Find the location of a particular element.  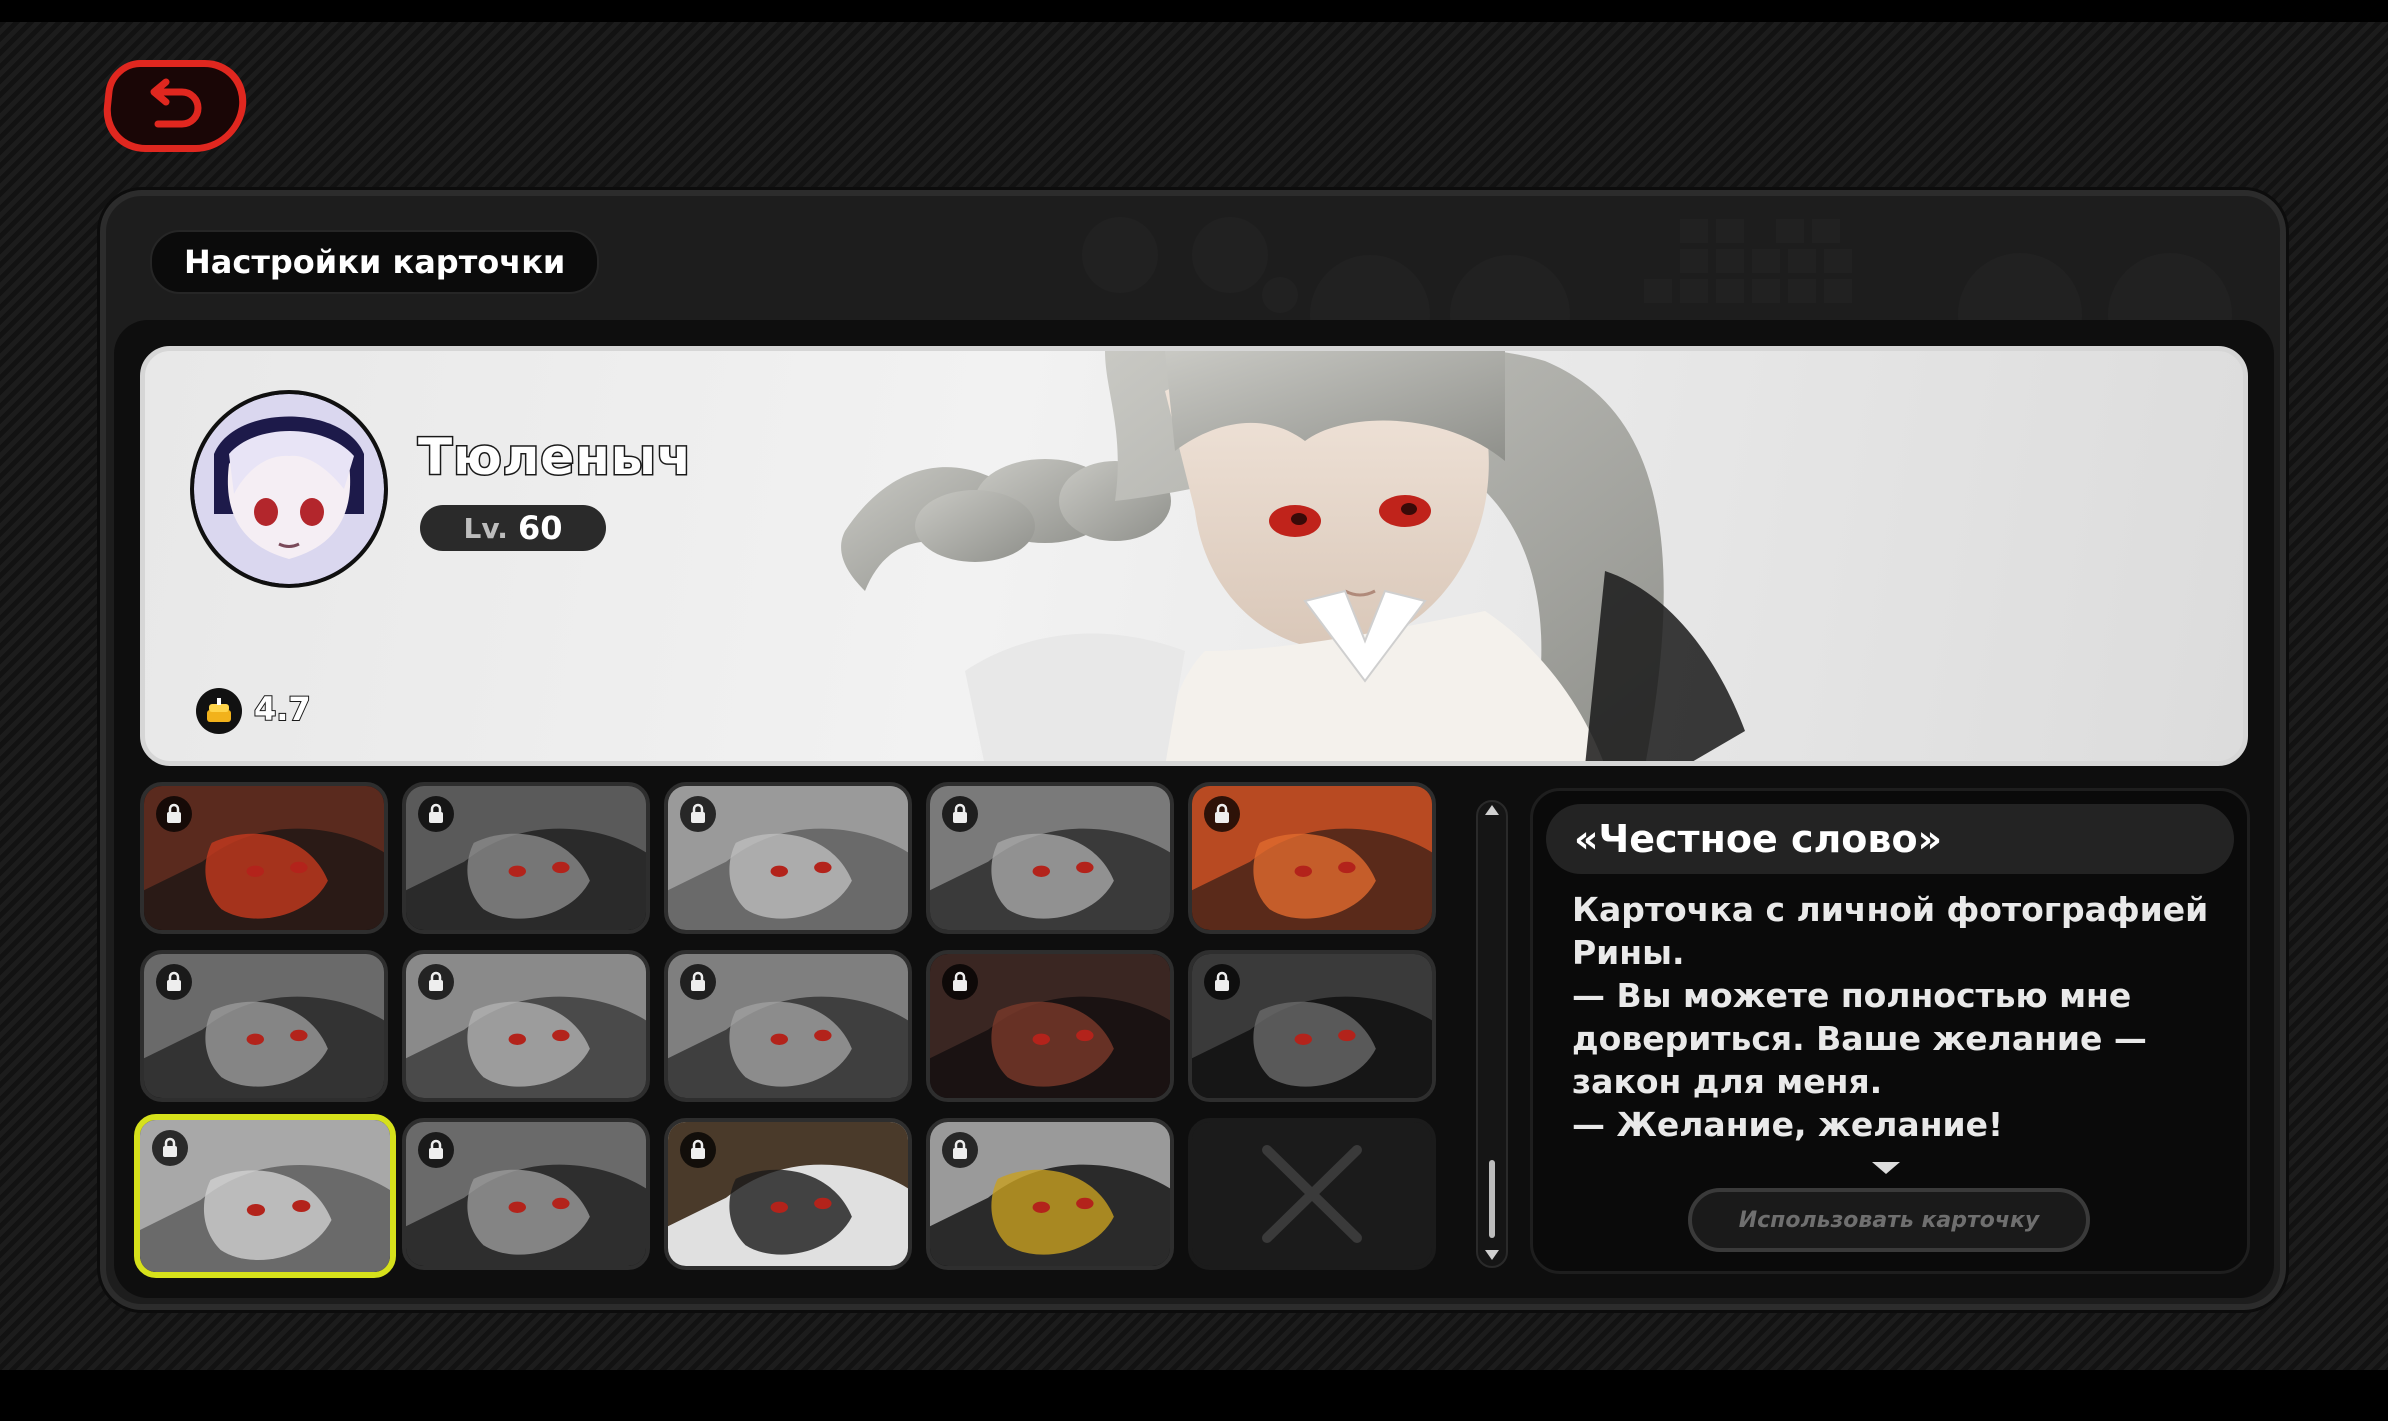

more-text-arrow-icon is located at coordinates (1886, 1168).